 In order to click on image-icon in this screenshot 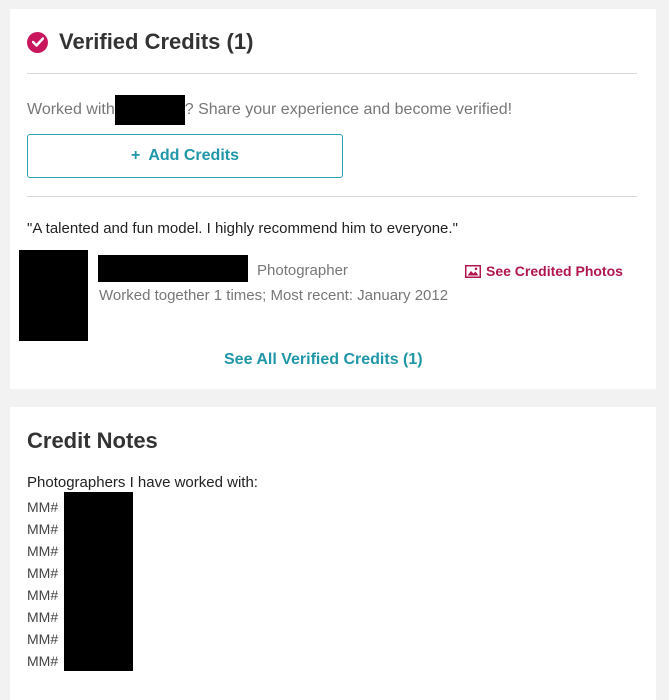, I will do `click(473, 271)`.